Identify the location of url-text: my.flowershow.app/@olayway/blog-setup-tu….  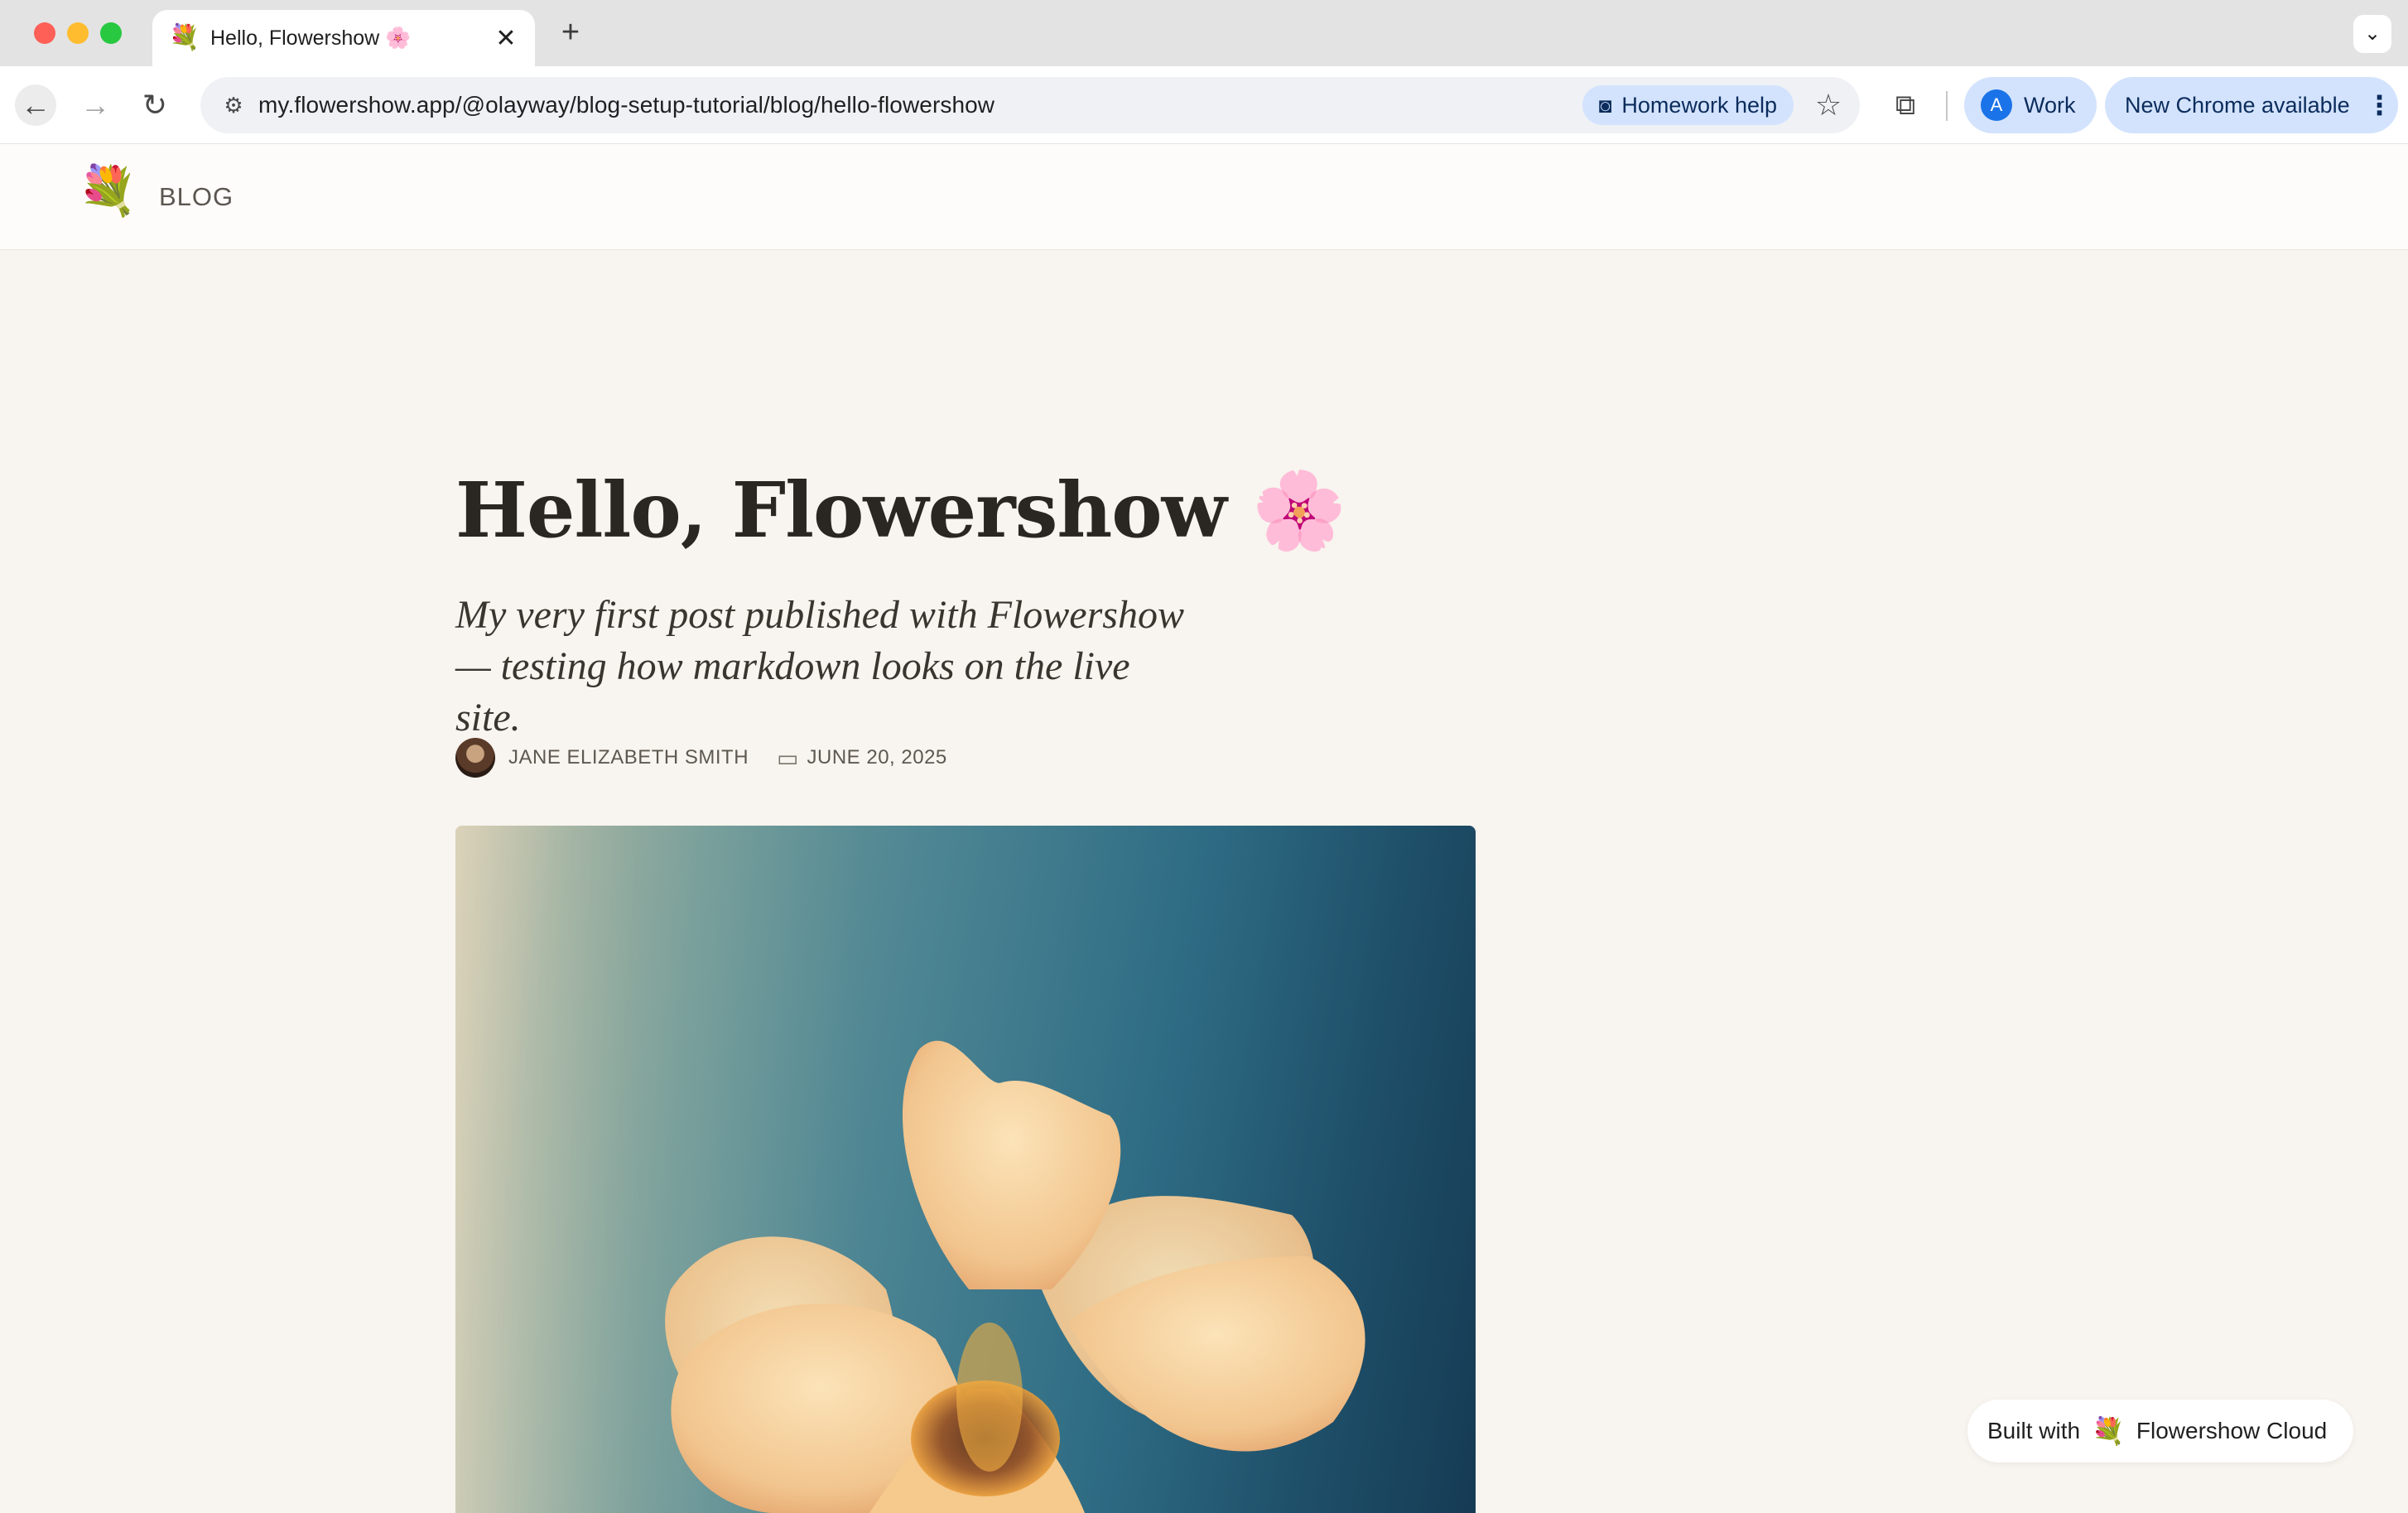
(920, 105).